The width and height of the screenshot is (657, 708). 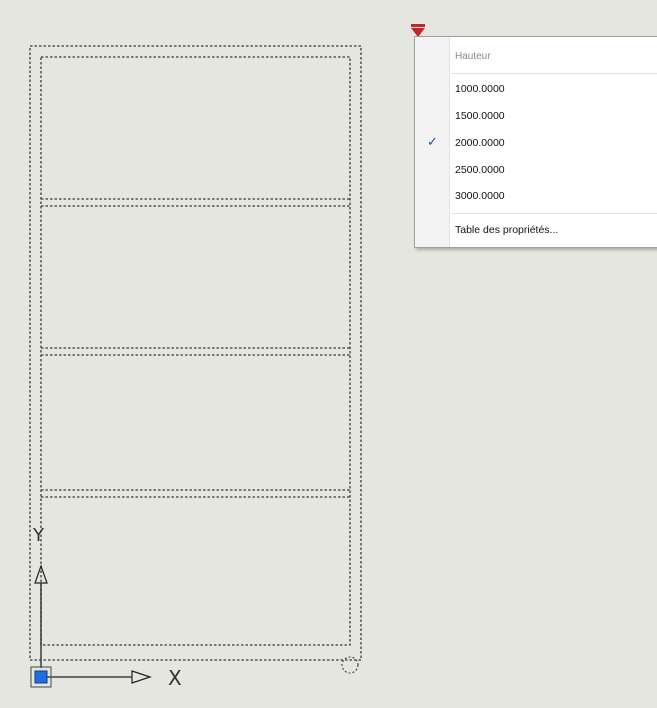 I want to click on menu-header: Hauteur, so click(x=473, y=56).